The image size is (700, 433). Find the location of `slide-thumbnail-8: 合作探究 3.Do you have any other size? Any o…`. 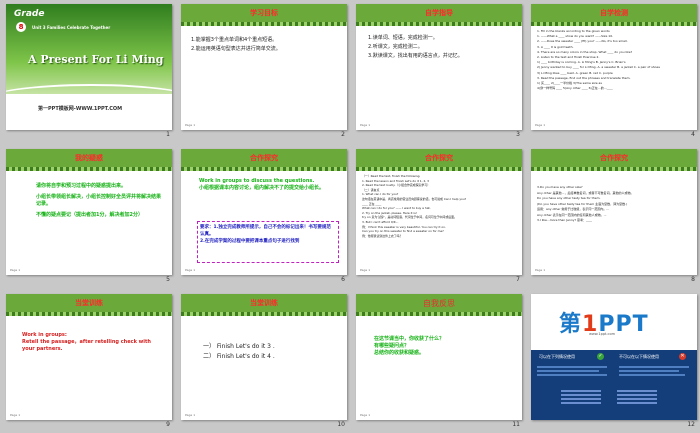

slide-thumbnail-8: 合作探究 3.Do you have any other size? Any o… is located at coordinates (614, 217).